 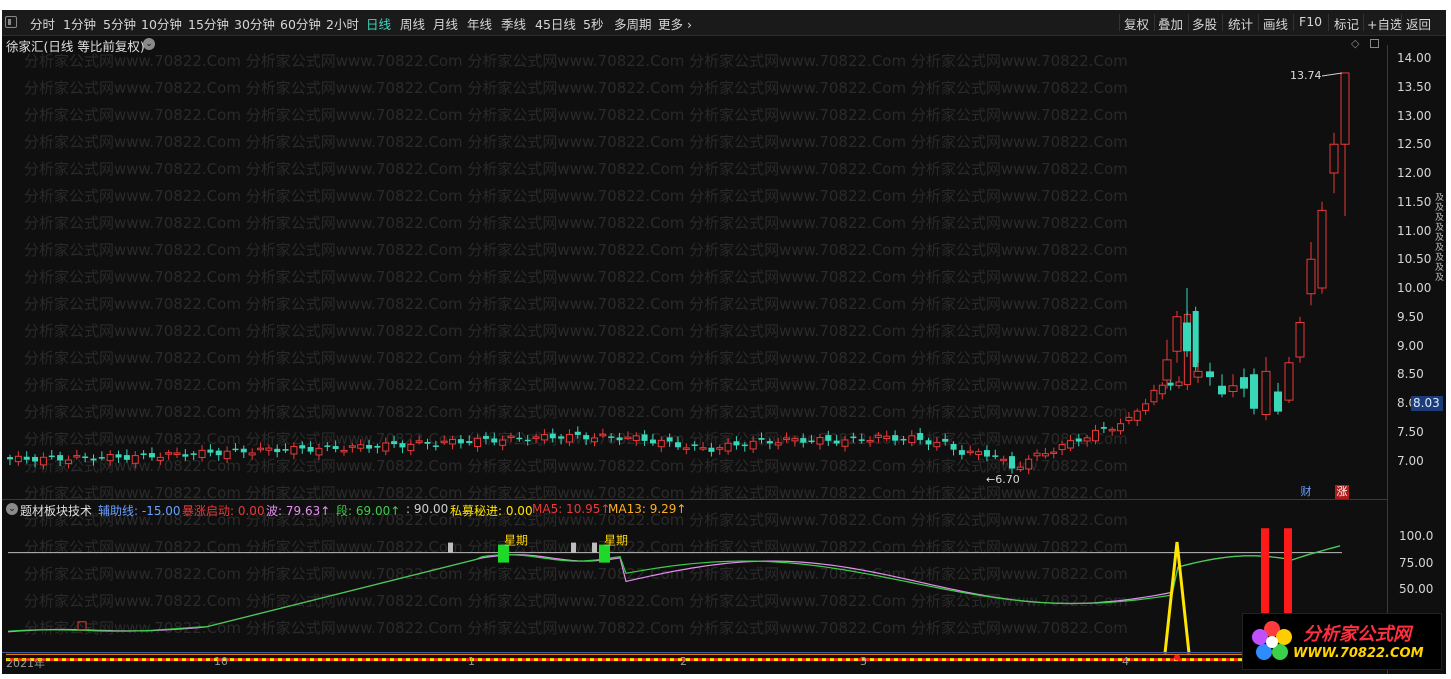 I want to click on tab-period-0: 分时, so click(x=42, y=23).